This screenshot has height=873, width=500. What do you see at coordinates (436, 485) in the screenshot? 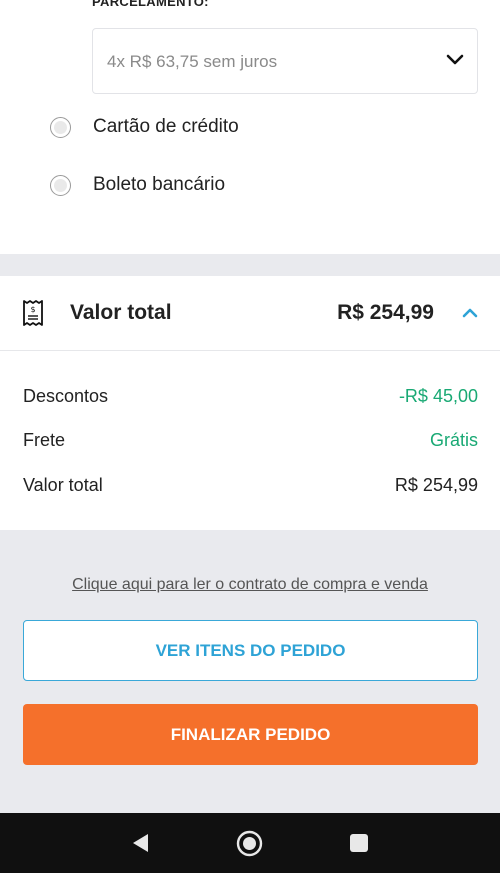
I see `summary-row-value: R$ 254,99` at bounding box center [436, 485].